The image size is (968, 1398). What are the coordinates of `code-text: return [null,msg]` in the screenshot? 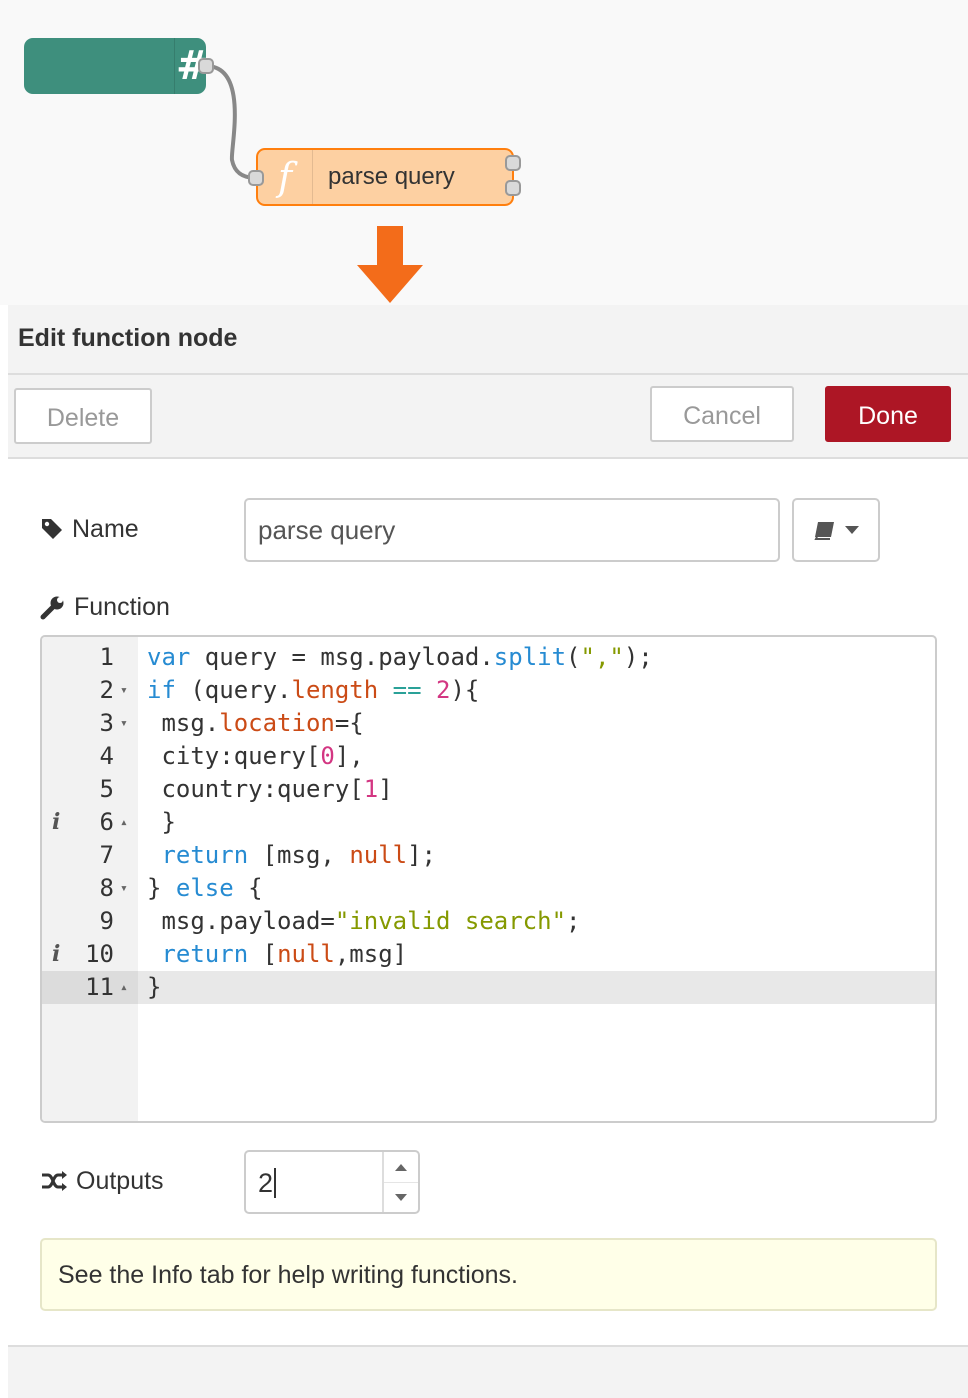 It's located at (277, 954).